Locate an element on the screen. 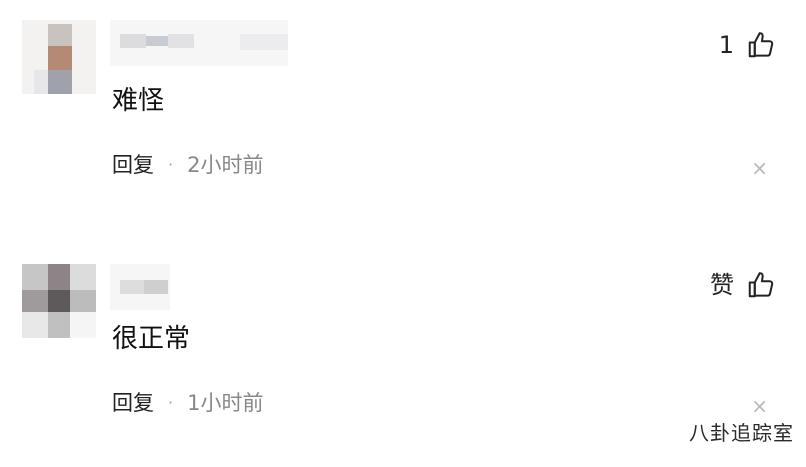 This screenshot has height=467, width=806. timestamp: 2小时前 is located at coordinates (225, 165).